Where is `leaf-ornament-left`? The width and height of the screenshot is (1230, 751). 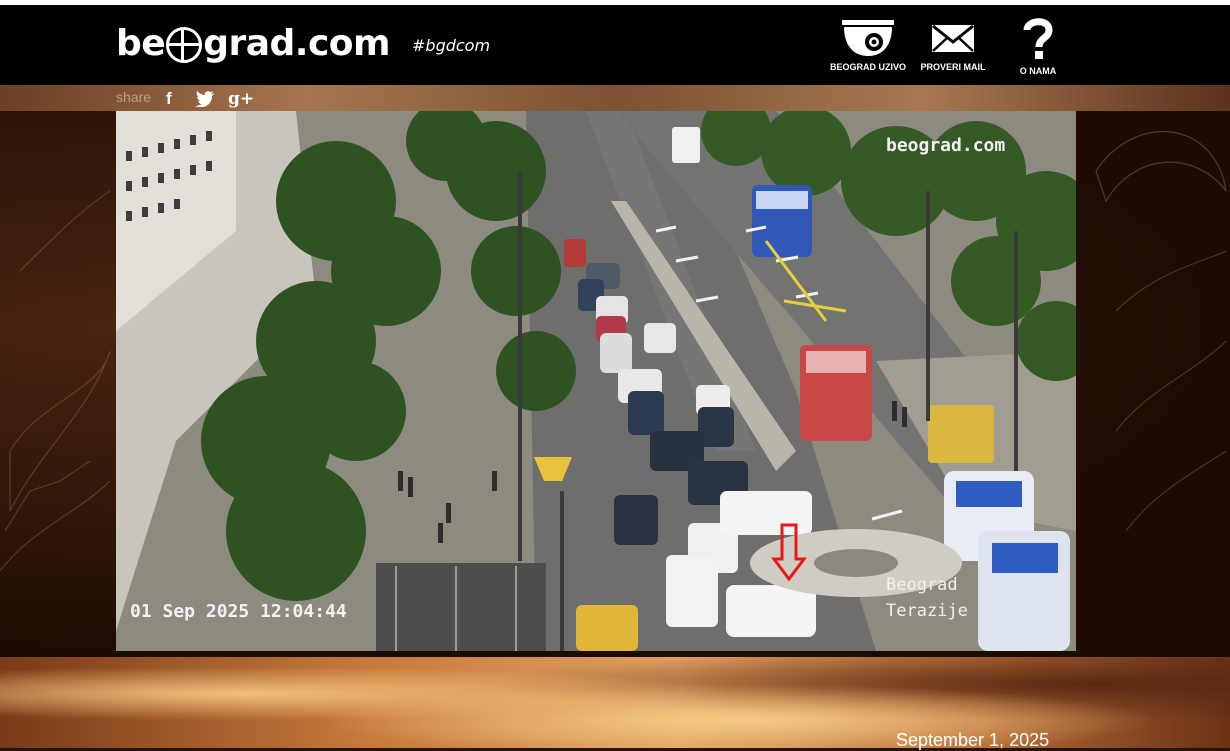
leaf-ornament-left is located at coordinates (55, 381).